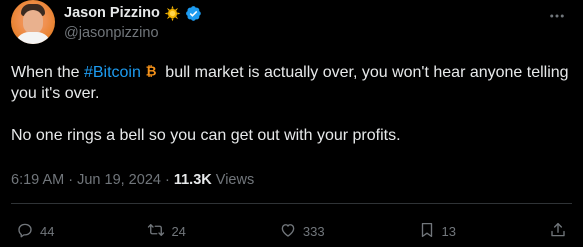  I want to click on tweet-text-pre: When the, so click(47, 72).